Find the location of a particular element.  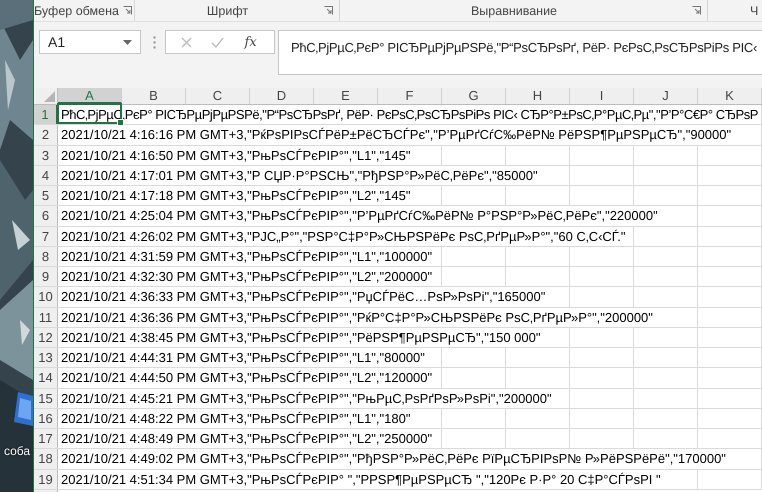

column-header: A is located at coordinates (90, 96).